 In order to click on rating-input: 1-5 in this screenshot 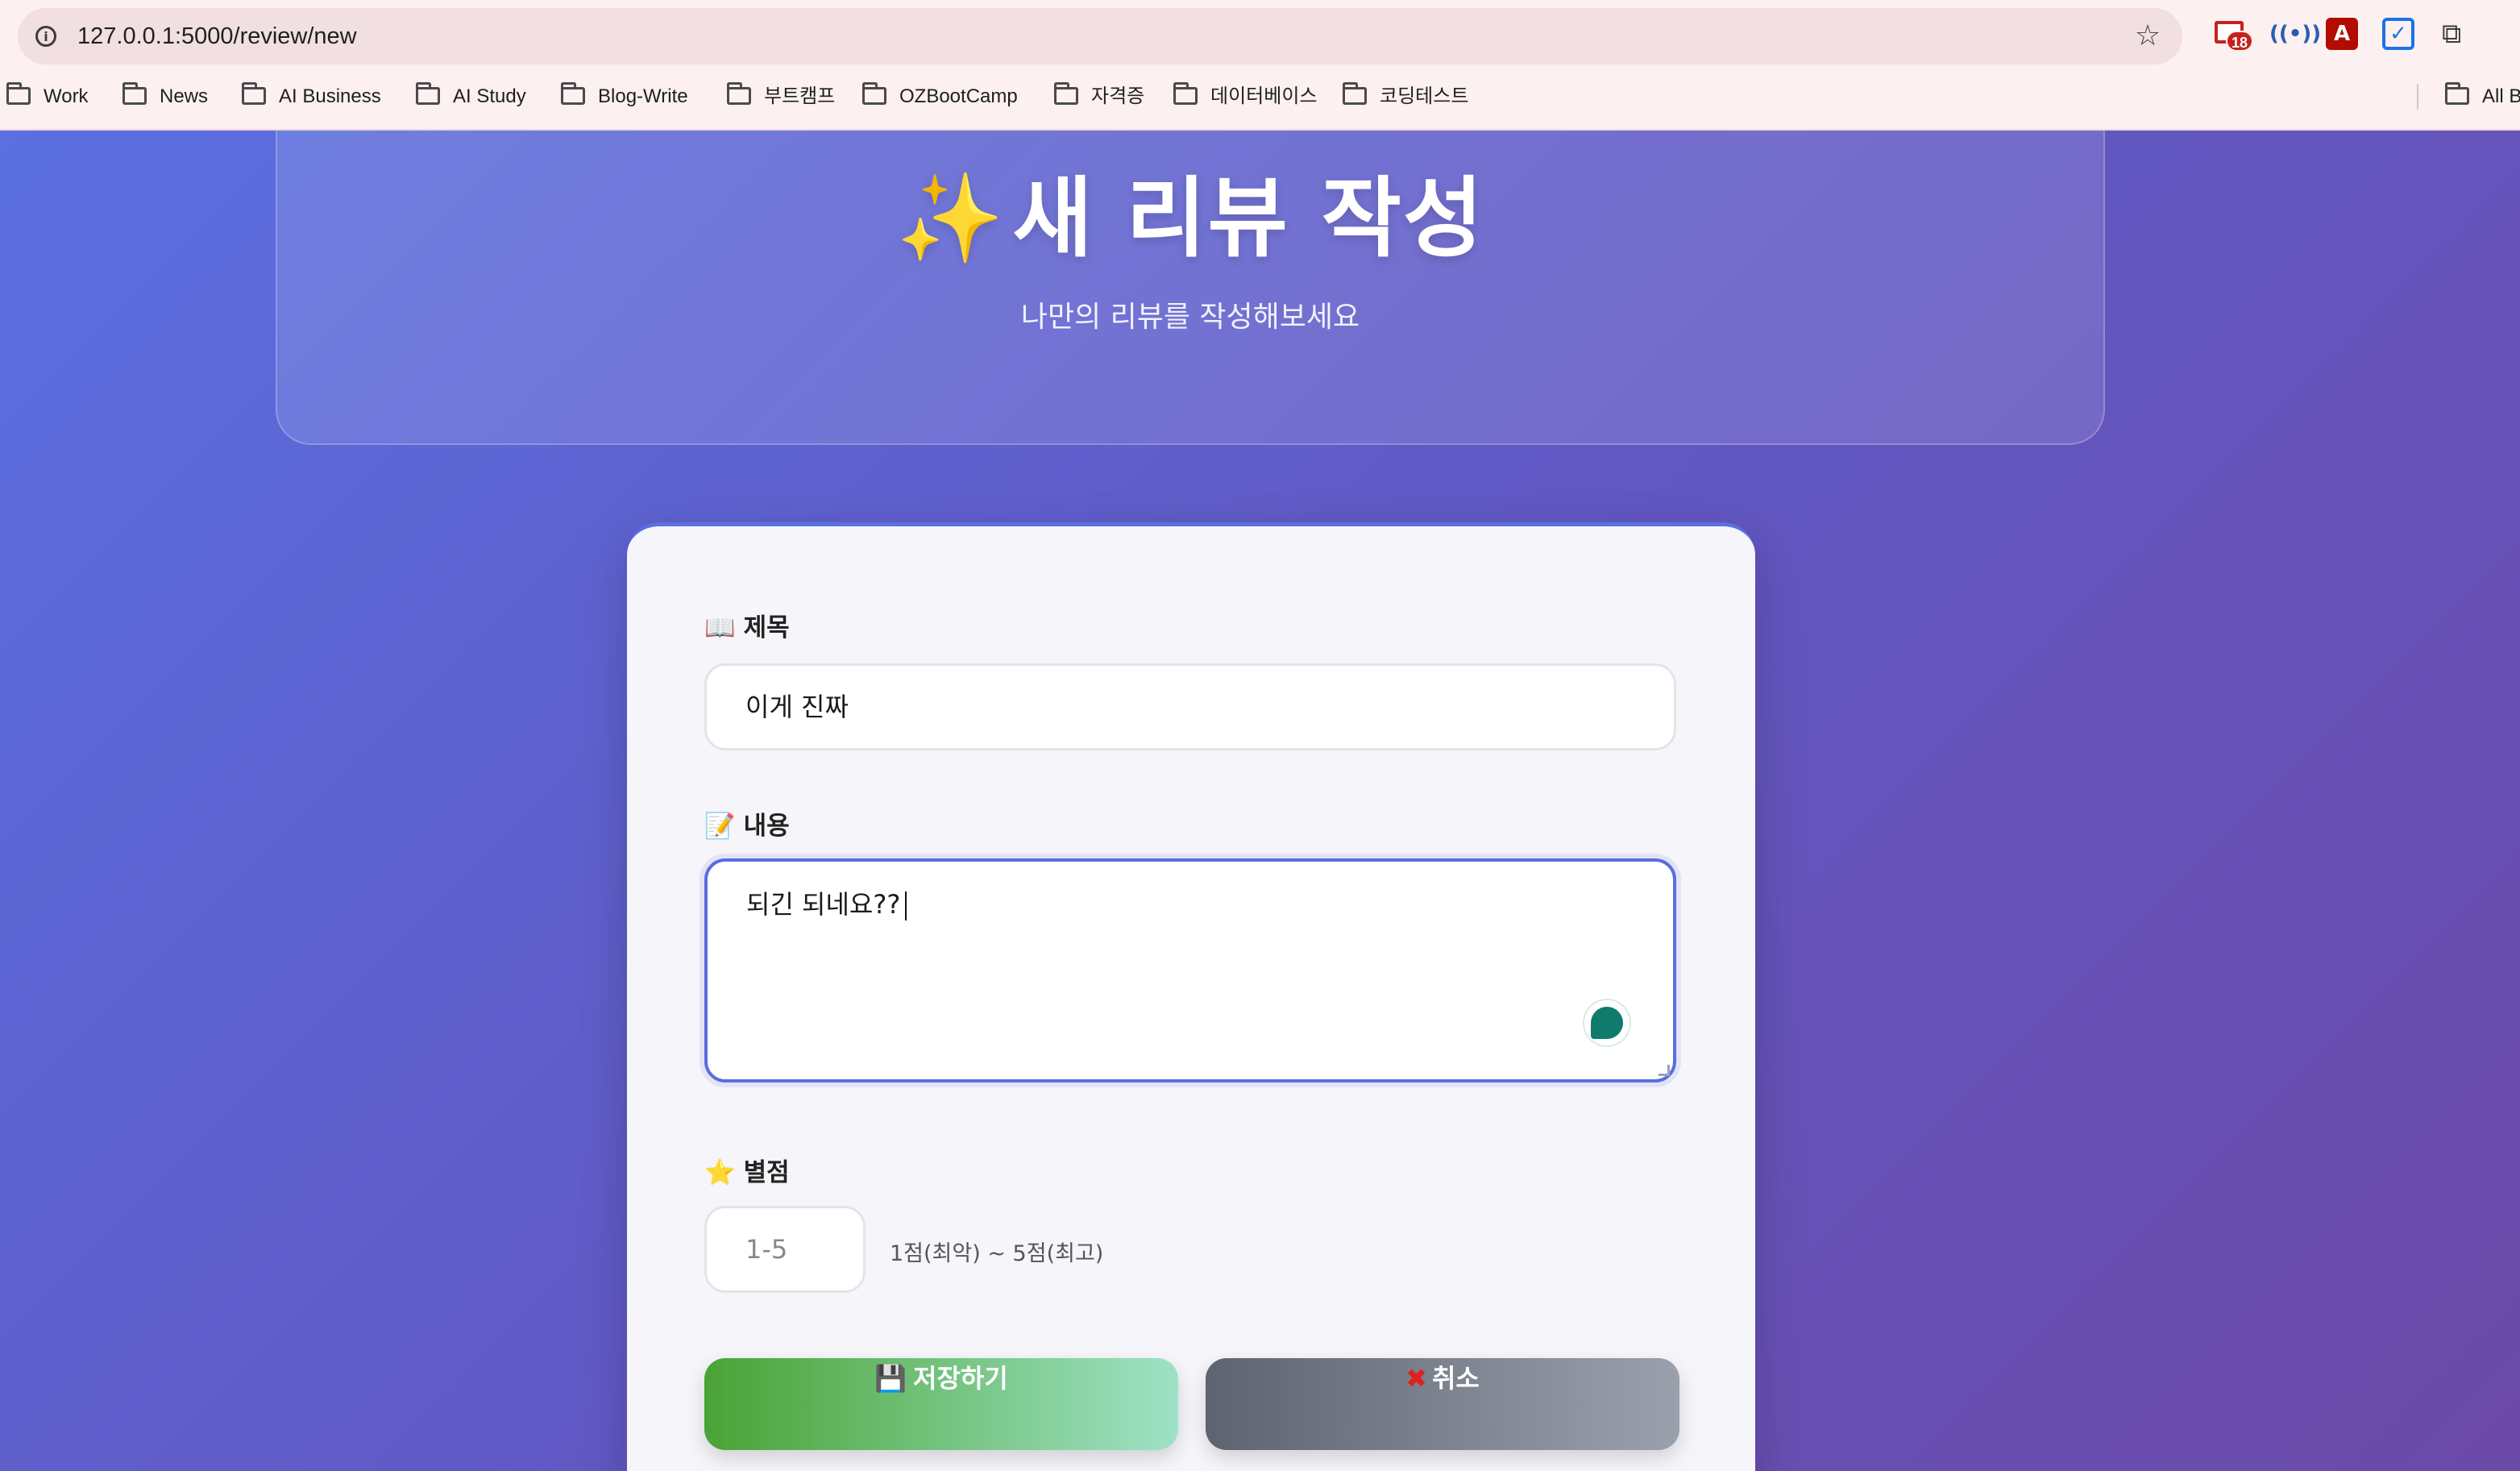, I will do `click(785, 1249)`.